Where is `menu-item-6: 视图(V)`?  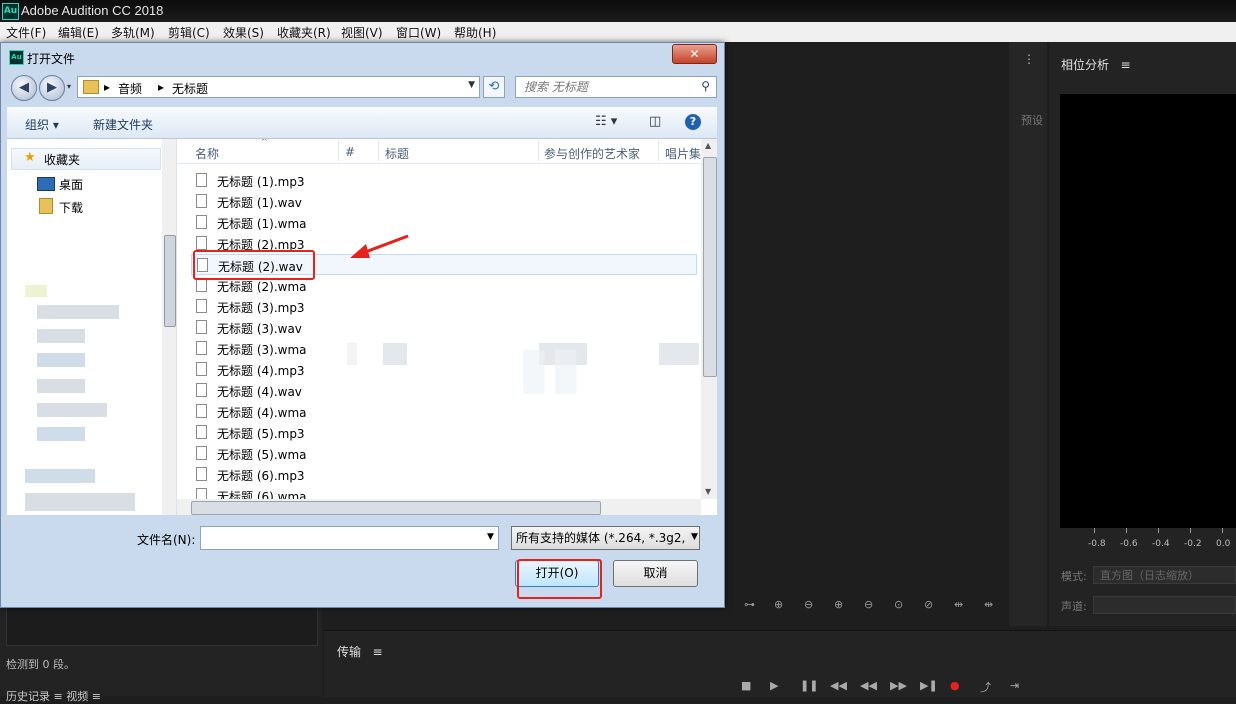
menu-item-6: 视图(V) is located at coordinates (362, 32).